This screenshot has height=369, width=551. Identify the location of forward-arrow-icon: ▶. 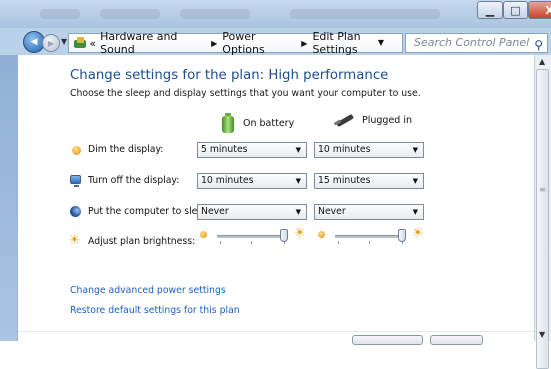
(51, 43).